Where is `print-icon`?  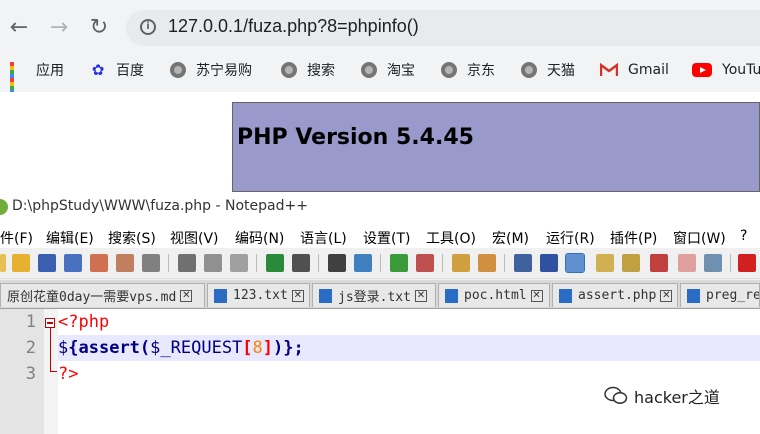
print-icon is located at coordinates (151, 263).